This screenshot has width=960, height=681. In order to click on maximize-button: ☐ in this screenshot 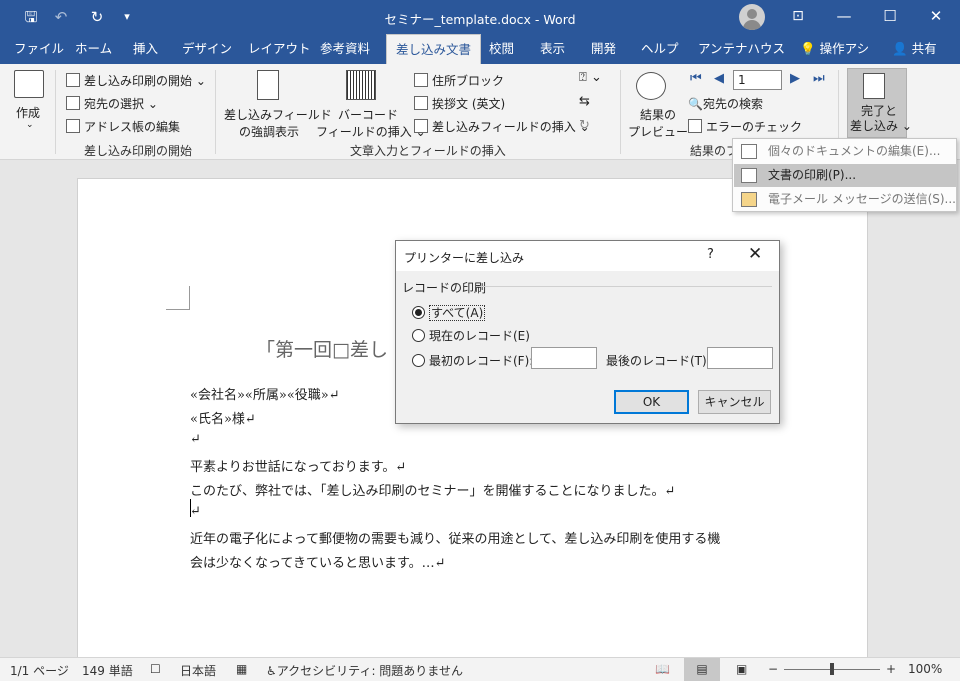, I will do `click(890, 17)`.